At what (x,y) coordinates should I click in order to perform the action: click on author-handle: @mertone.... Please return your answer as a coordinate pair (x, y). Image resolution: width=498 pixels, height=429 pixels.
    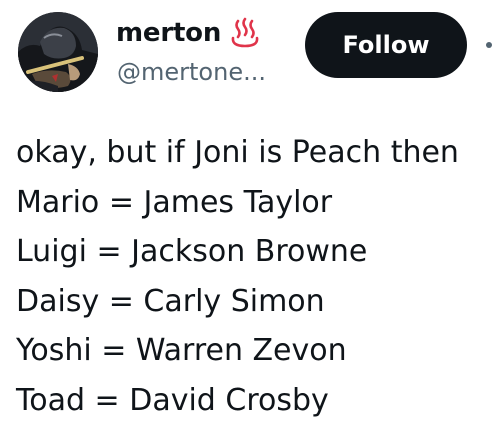
    Looking at the image, I should click on (191, 72).